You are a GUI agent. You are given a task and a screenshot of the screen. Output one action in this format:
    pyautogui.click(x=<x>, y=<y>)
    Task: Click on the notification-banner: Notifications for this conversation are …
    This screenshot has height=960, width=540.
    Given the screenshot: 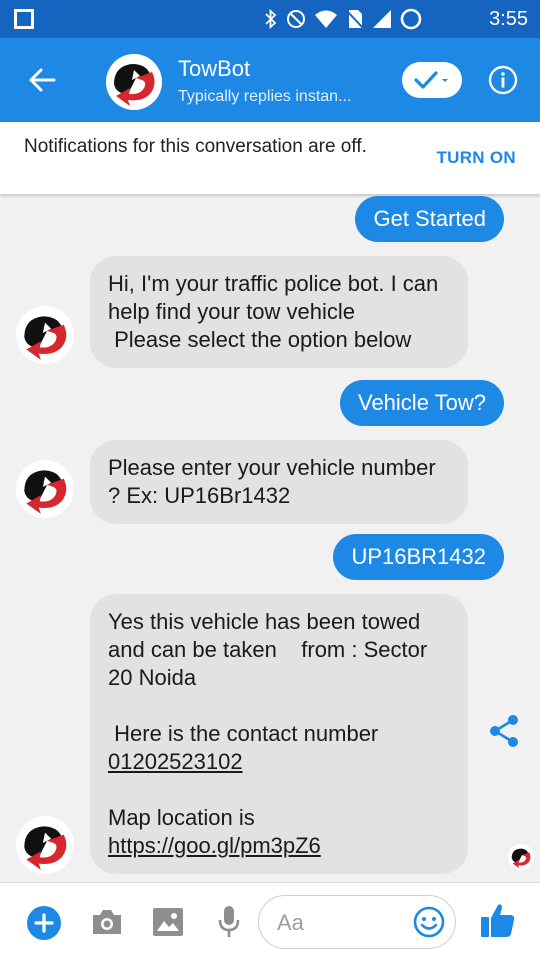 What is the action you would take?
    pyautogui.click(x=270, y=158)
    